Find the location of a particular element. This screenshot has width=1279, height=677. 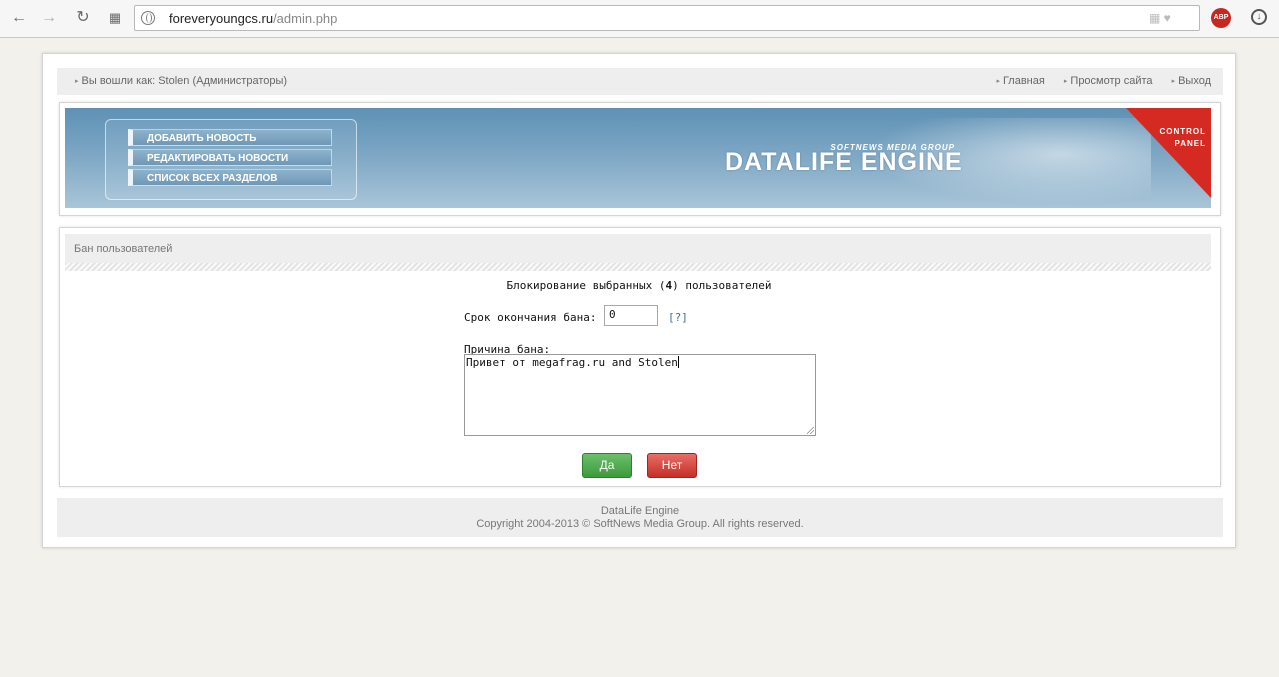

section-header: Бан пользователей is located at coordinates (638, 248).